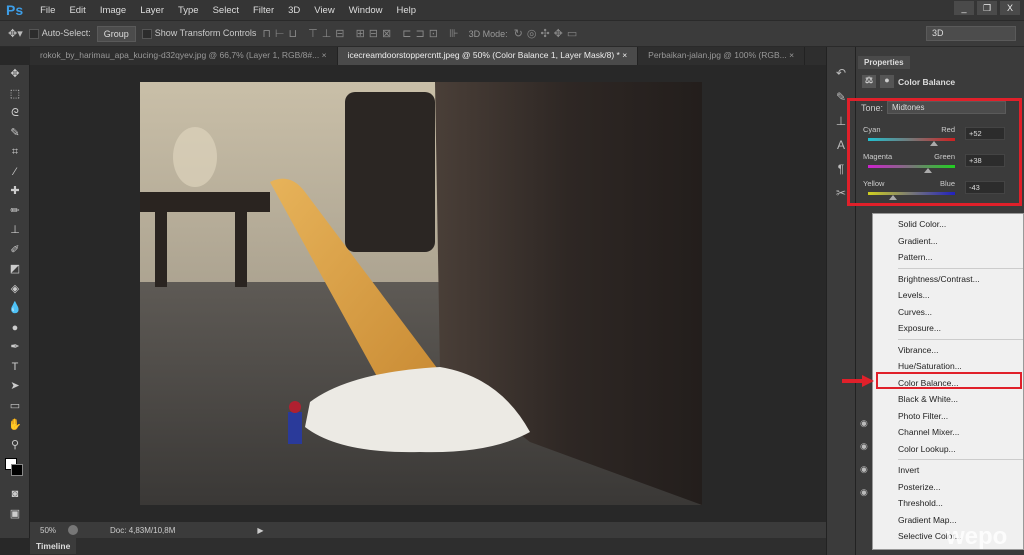 Image resolution: width=1024 pixels, height=555 pixels. Describe the element at coordinates (927, 81) in the screenshot. I see `adjustment-title: Color Balance` at that location.